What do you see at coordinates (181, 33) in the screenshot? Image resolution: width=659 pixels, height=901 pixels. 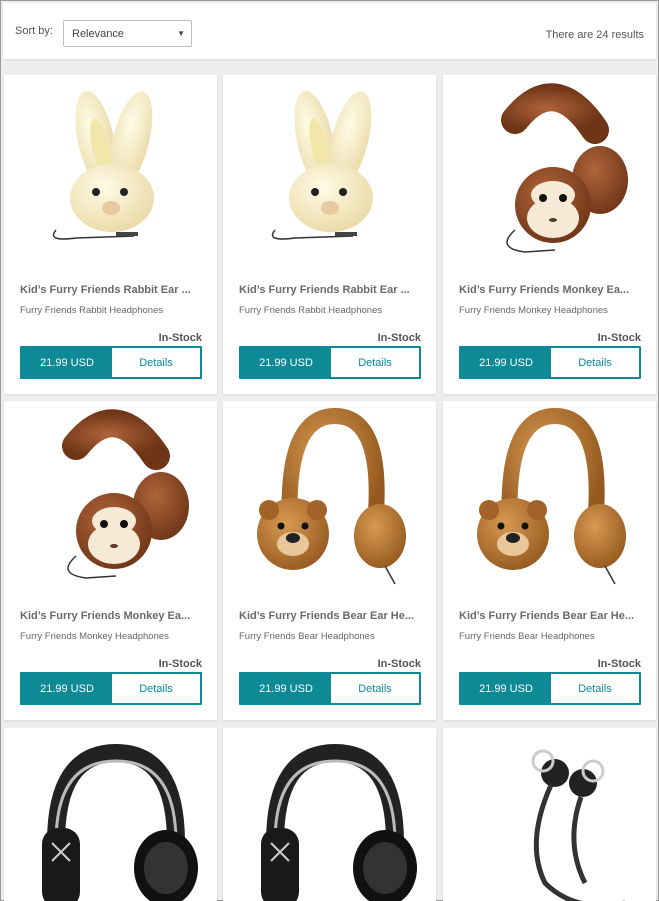 I see `chevron-down-icon: ▼` at bounding box center [181, 33].